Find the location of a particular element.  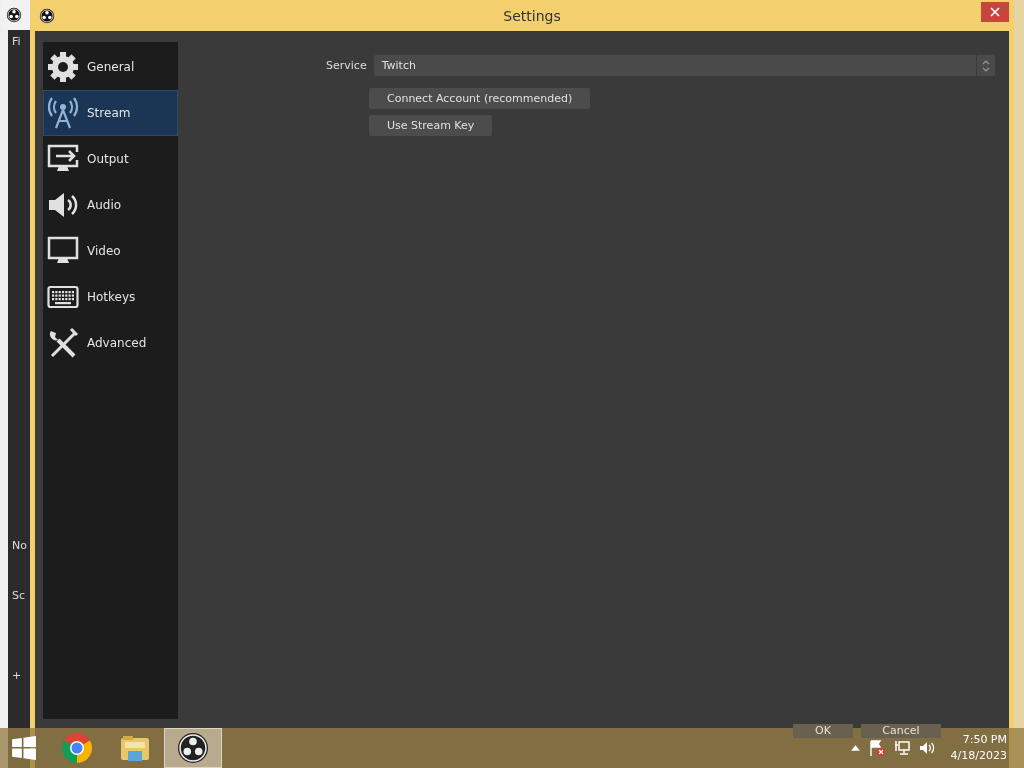

background-label: No is located at coordinates (19, 546).